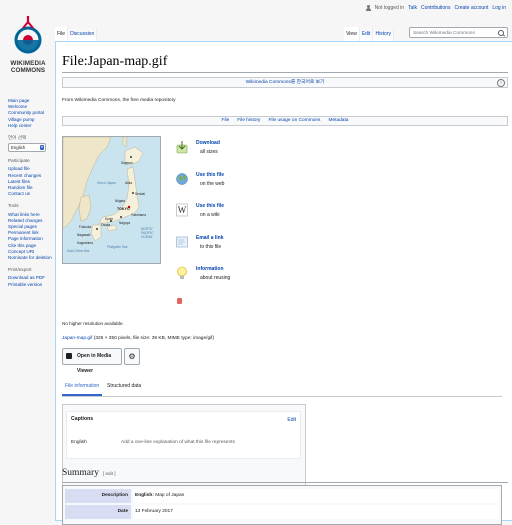  What do you see at coordinates (85, 227) in the screenshot?
I see `map-label-fukuoka: Fukuoka` at bounding box center [85, 227].